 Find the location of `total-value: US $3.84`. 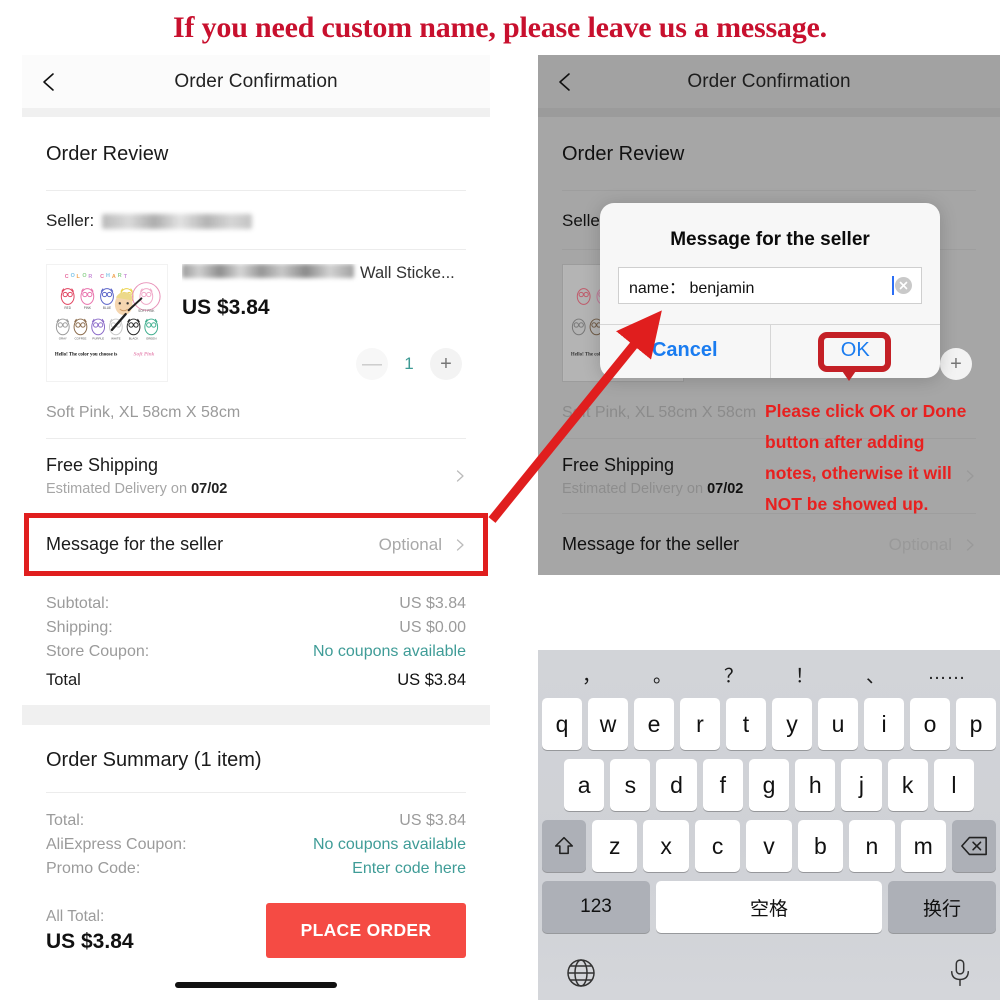

total-value: US $3.84 is located at coordinates (431, 680).